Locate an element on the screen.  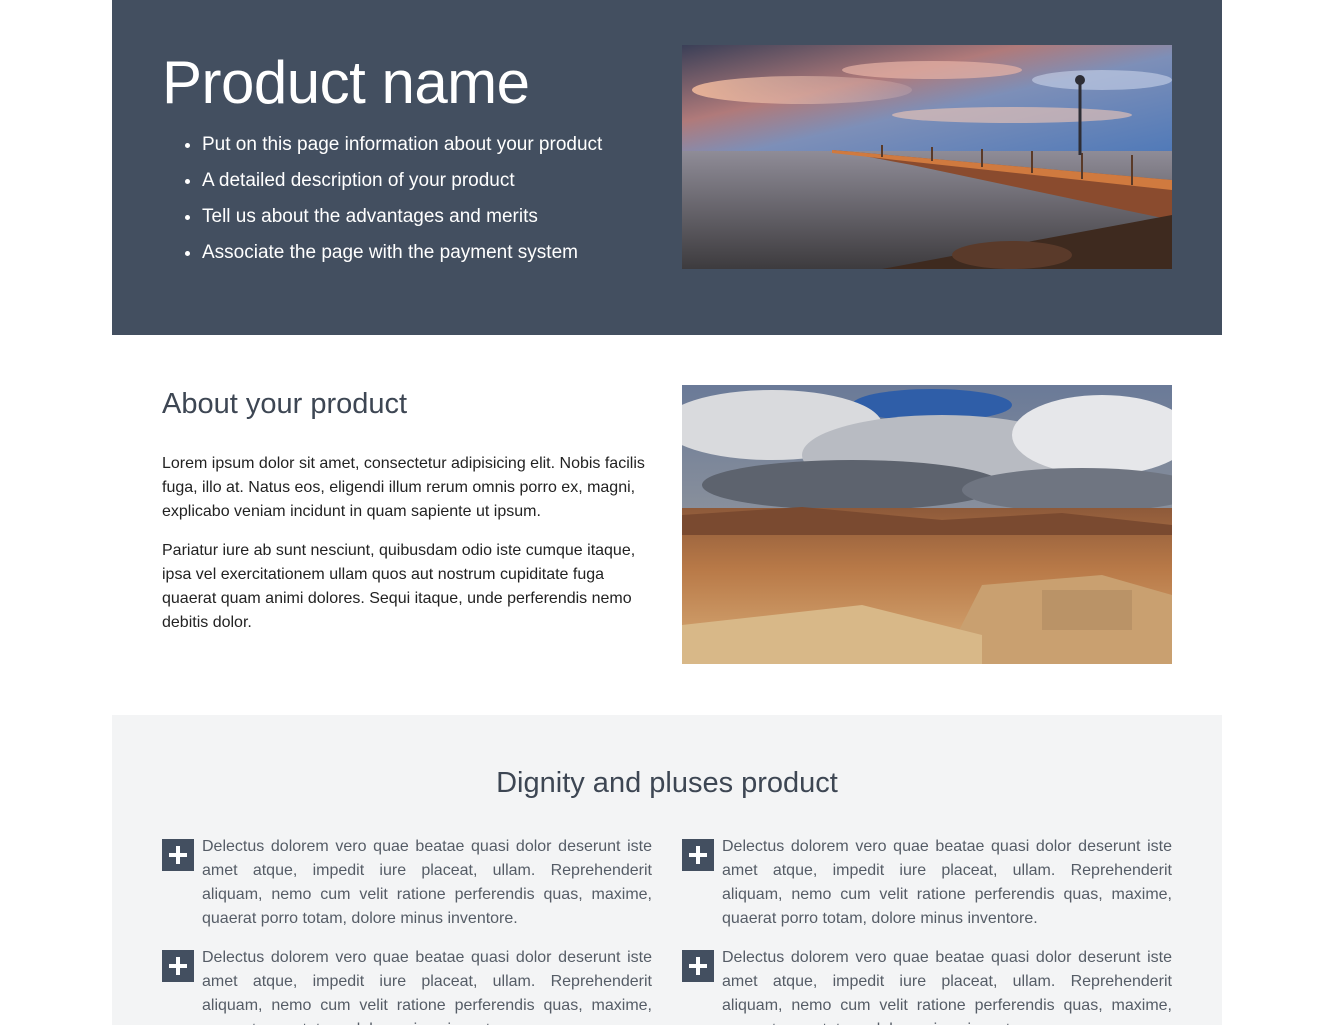
pier-sunset-illustration is located at coordinates (927, 157).